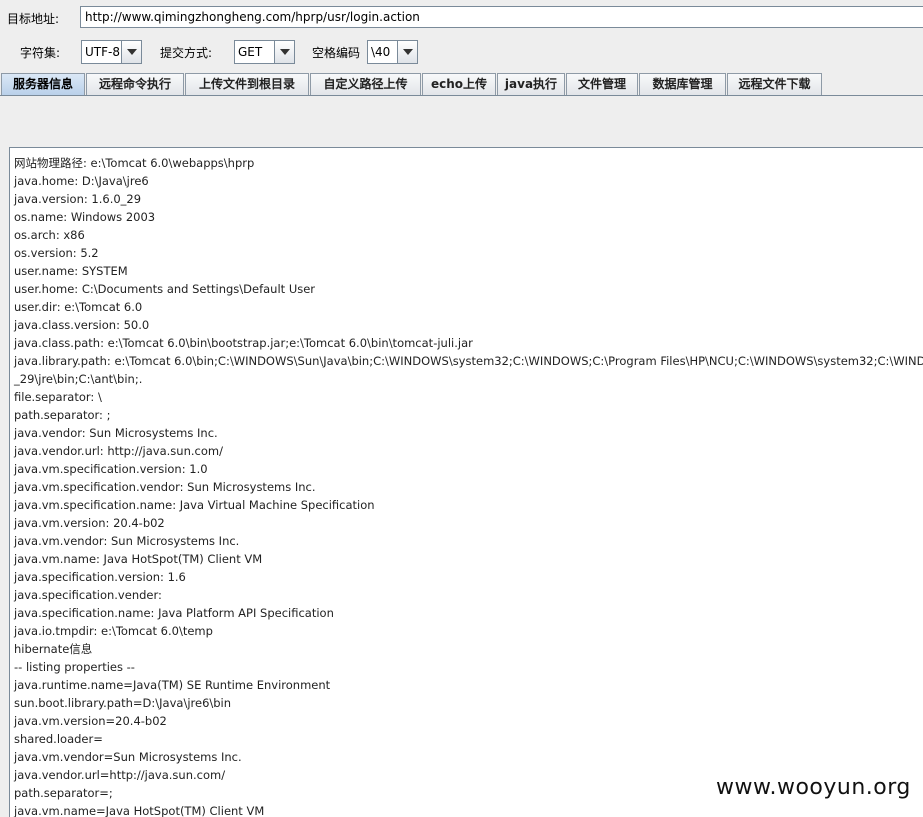 Image resolution: width=923 pixels, height=817 pixels. I want to click on output-line: java.vm.version=20.4-b02, so click(90, 721).